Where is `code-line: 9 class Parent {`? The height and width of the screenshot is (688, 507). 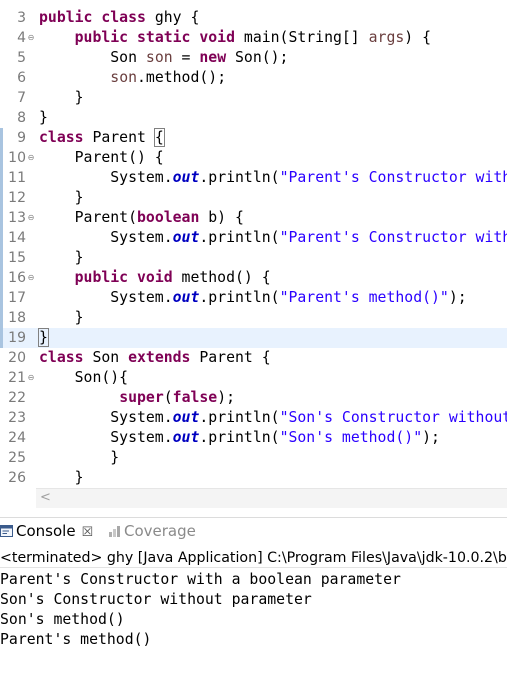
code-line: 9 class Parent { is located at coordinates (253, 138).